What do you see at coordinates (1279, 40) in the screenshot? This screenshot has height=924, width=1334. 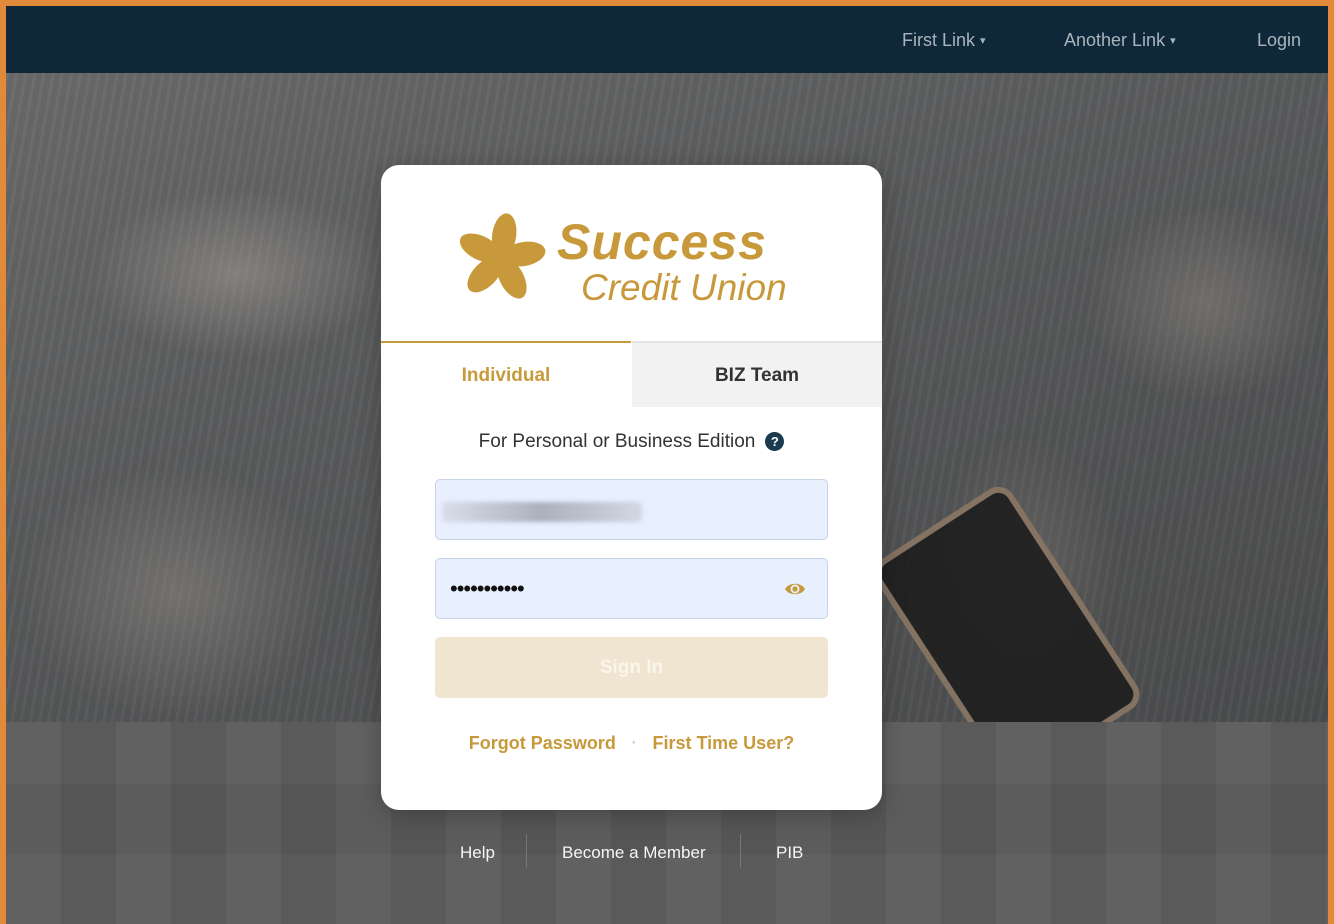 I see `nav-login: Login` at bounding box center [1279, 40].